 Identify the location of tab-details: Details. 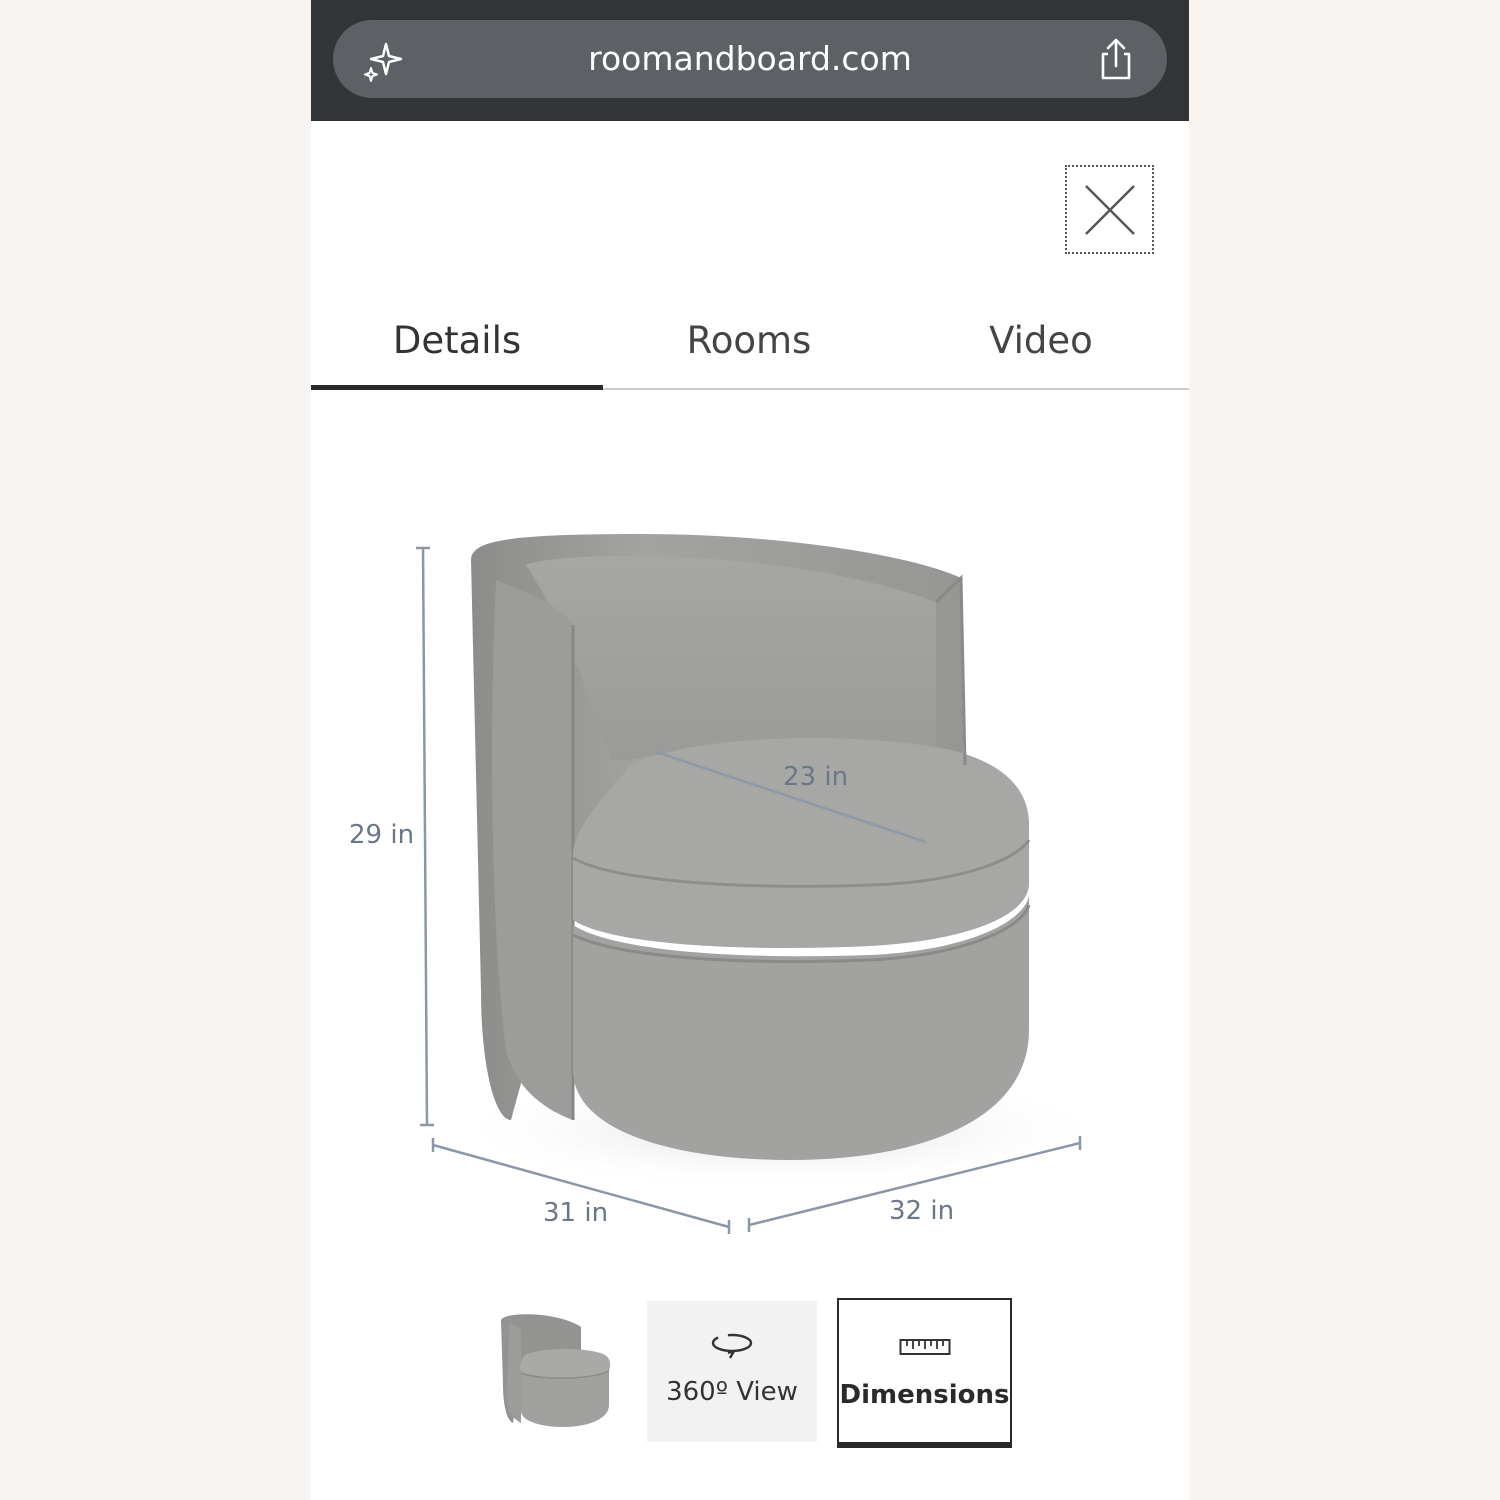
(457, 344).